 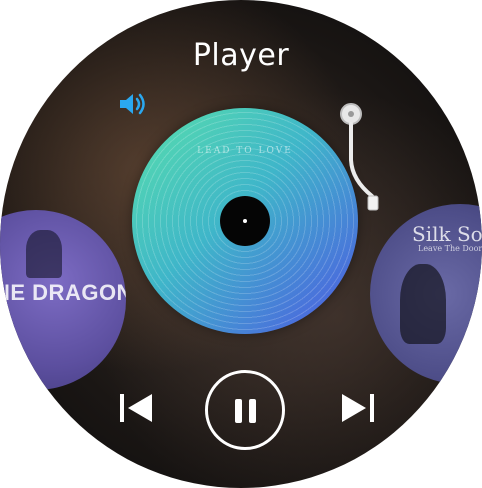 I want to click on record-center-label, so click(x=245, y=221).